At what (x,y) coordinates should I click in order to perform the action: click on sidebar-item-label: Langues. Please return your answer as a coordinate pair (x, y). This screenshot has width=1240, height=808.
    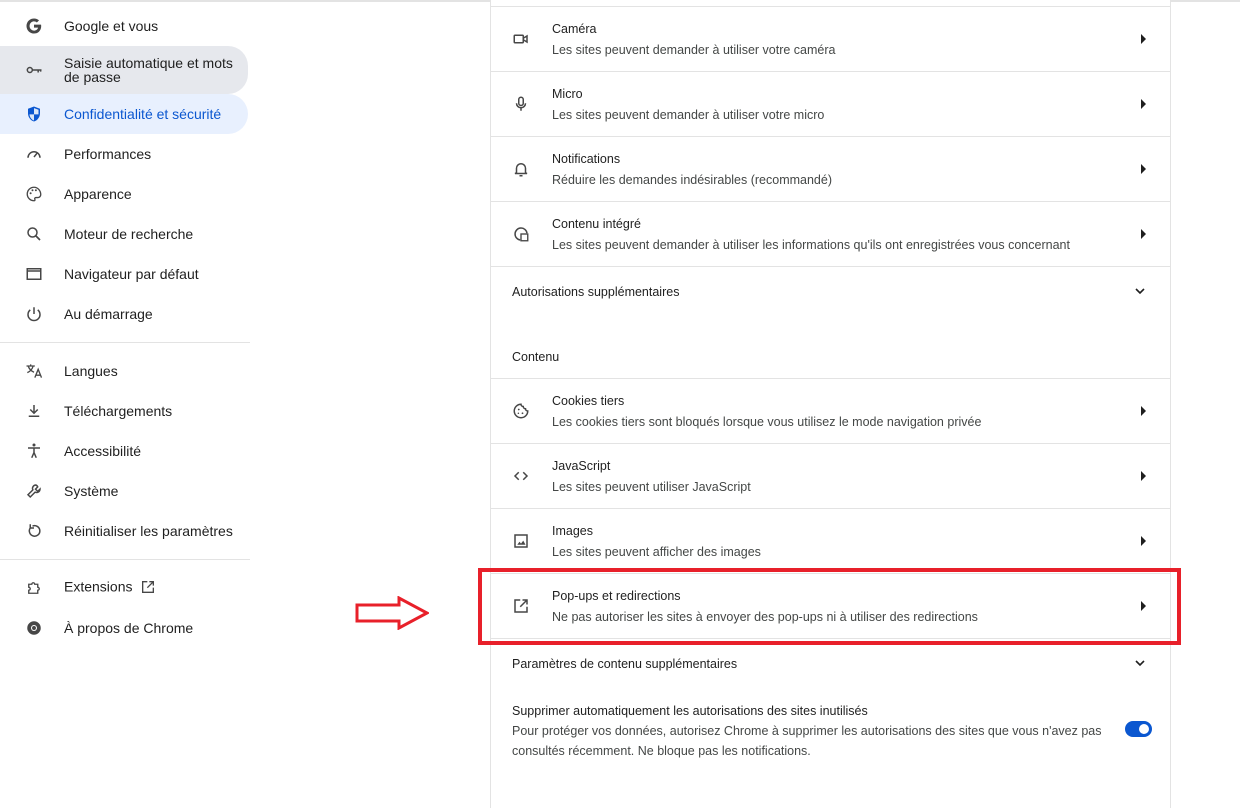
    Looking at the image, I should click on (91, 371).